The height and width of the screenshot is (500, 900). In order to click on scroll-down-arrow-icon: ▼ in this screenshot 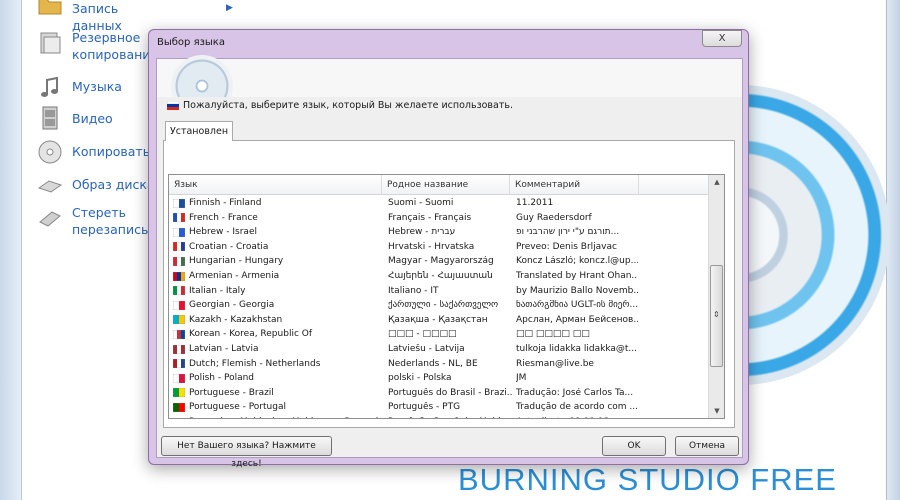, I will do `click(716, 411)`.